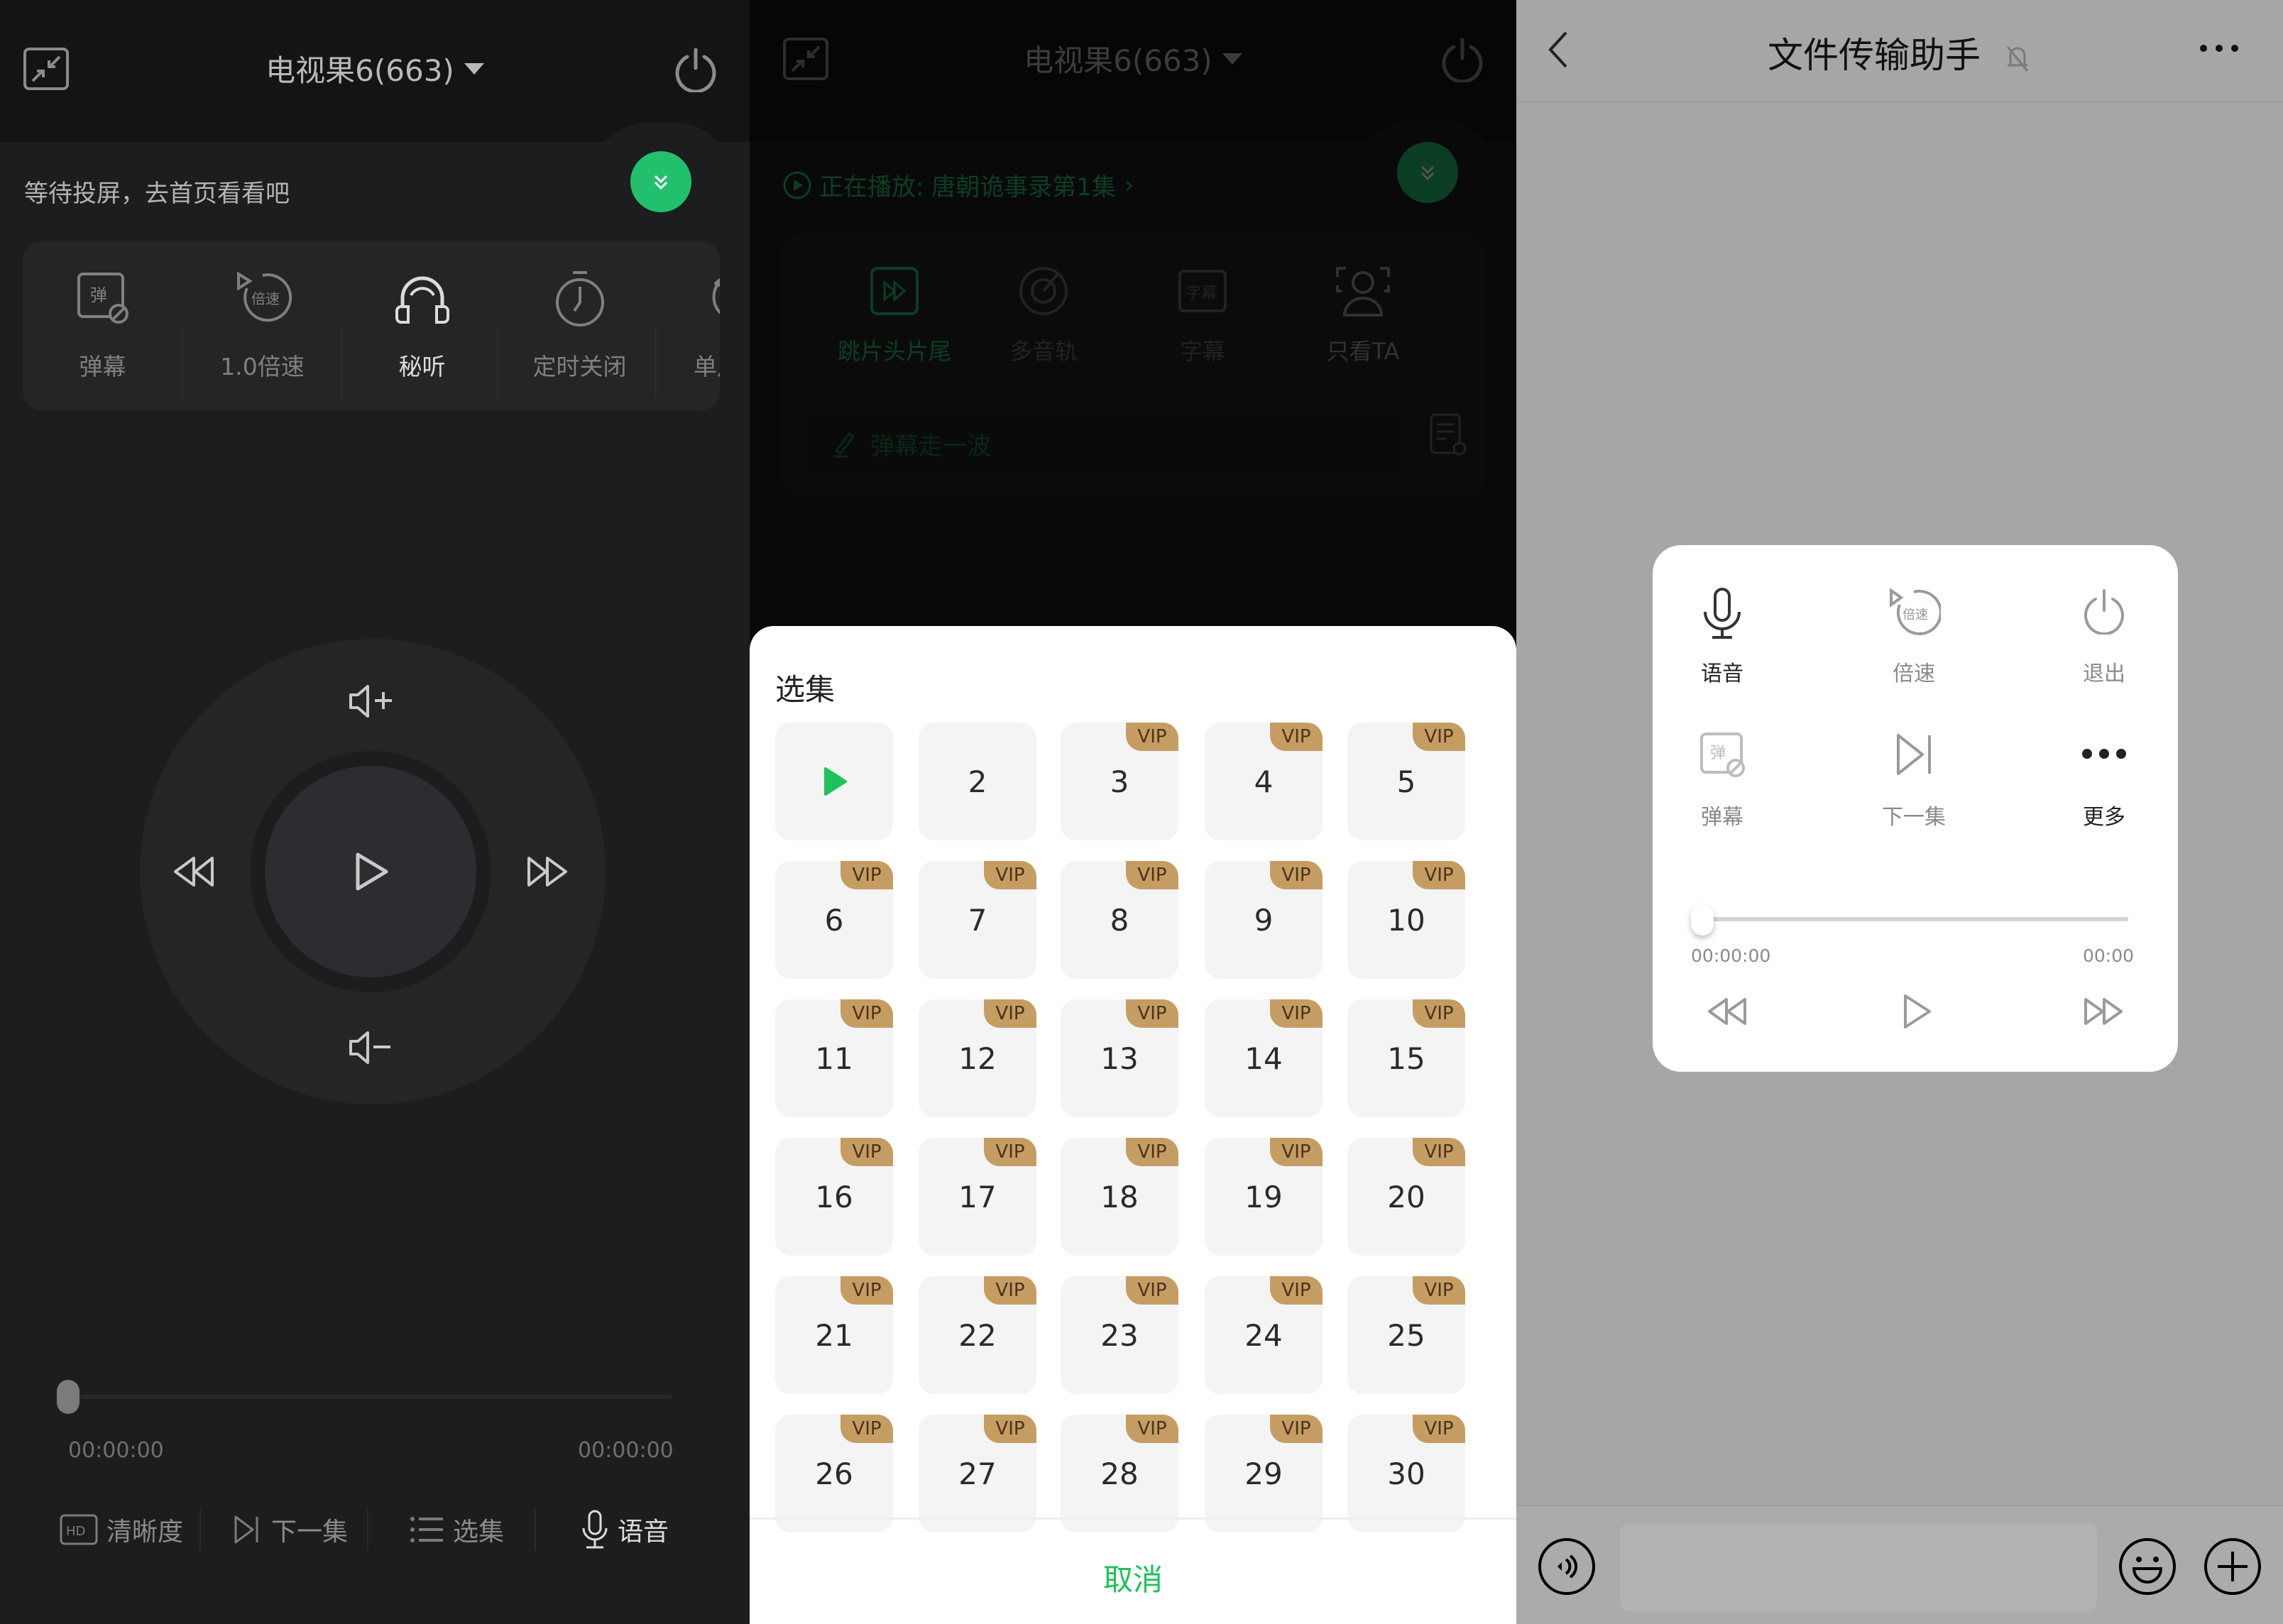 The width and height of the screenshot is (2283, 1624). Describe the element at coordinates (1858, 1567) in the screenshot. I see `message-input` at that location.